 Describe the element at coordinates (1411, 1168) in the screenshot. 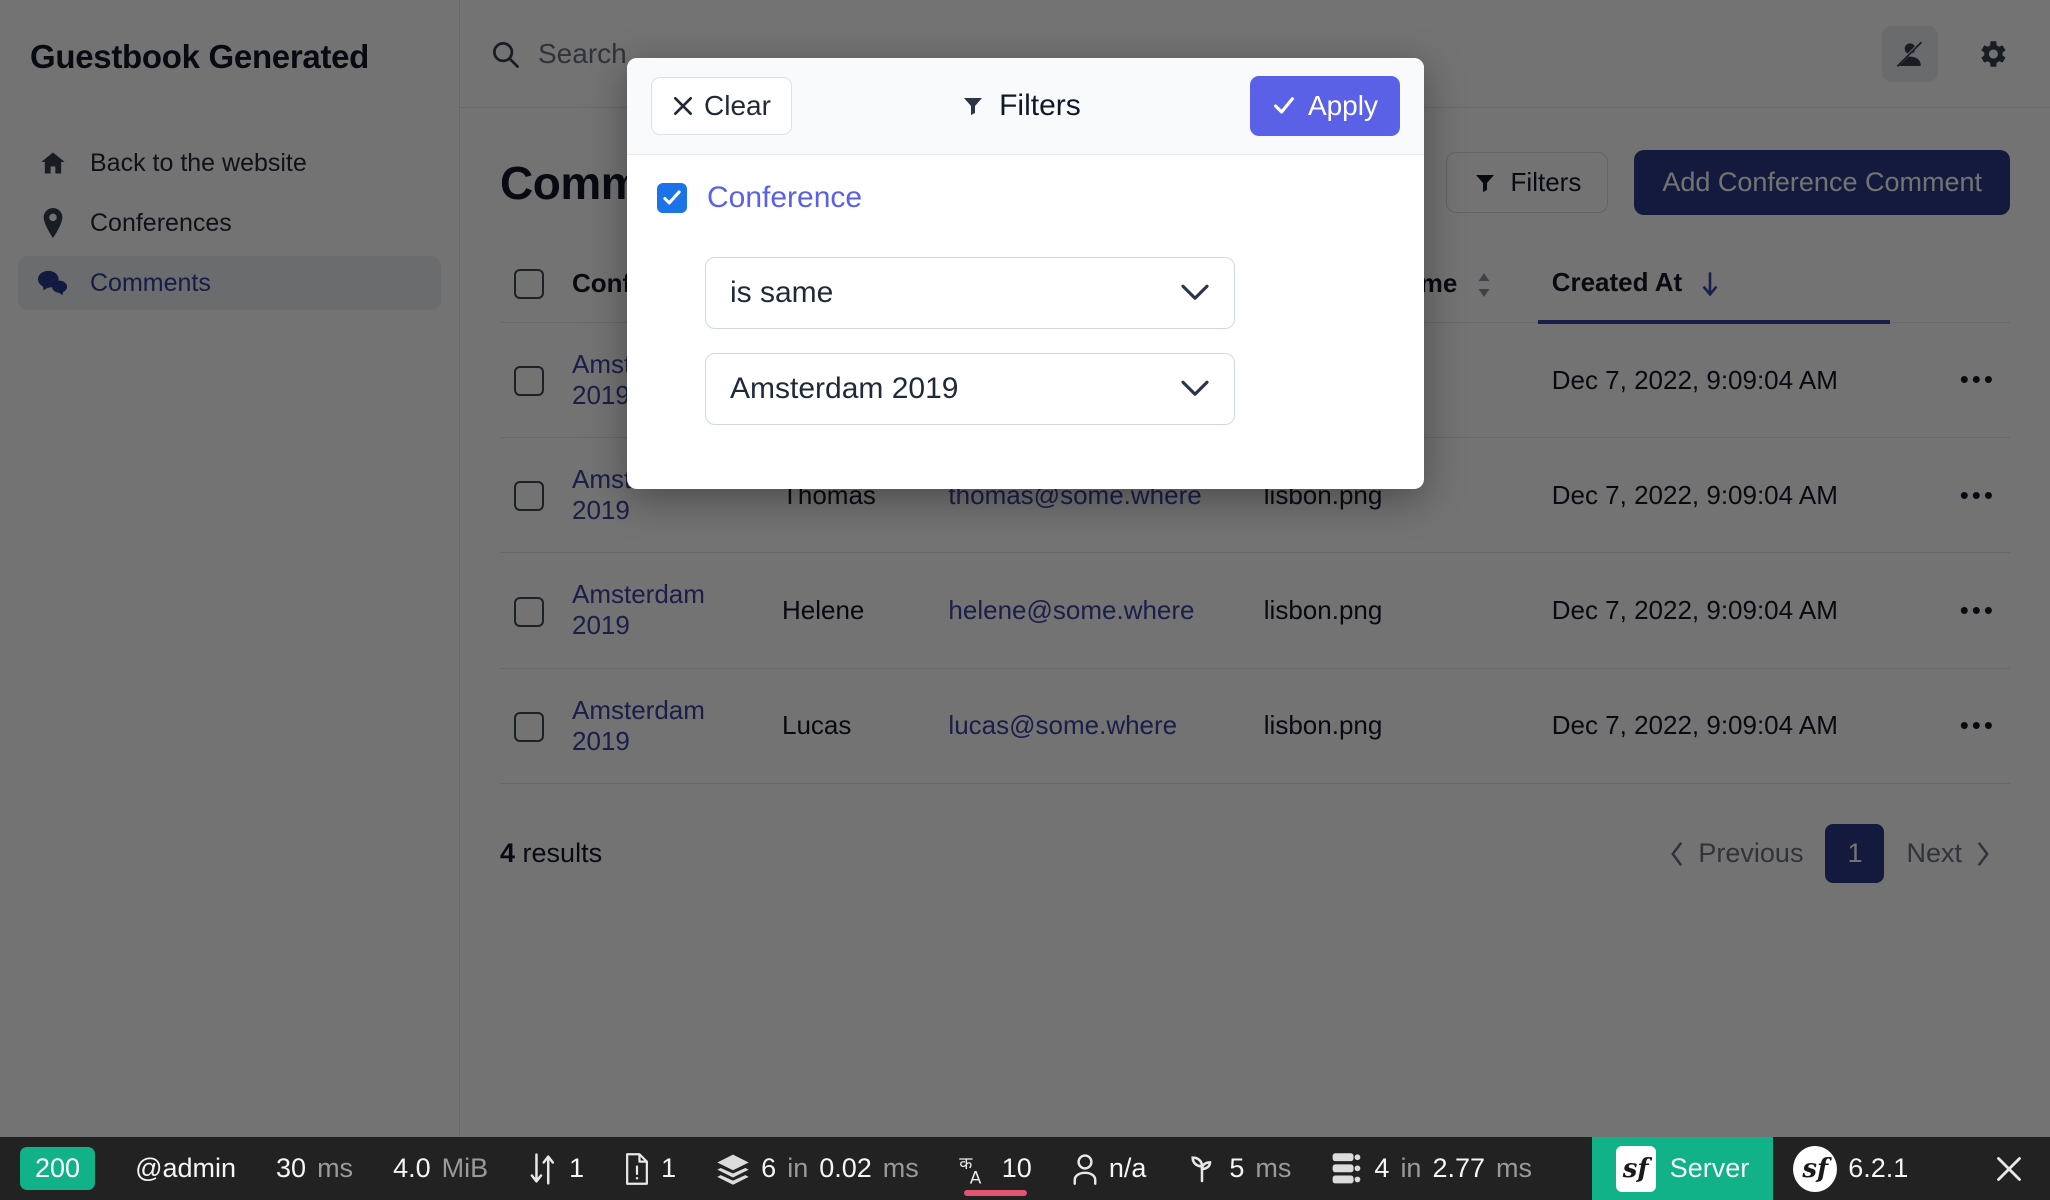

I see `toolbar-db-in: in` at that location.